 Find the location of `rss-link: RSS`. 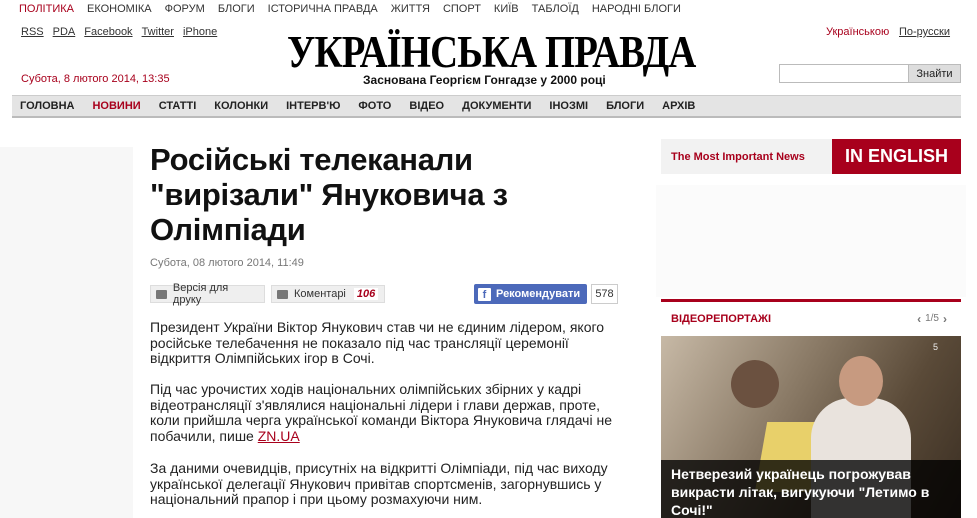

rss-link: RSS is located at coordinates (32, 32).